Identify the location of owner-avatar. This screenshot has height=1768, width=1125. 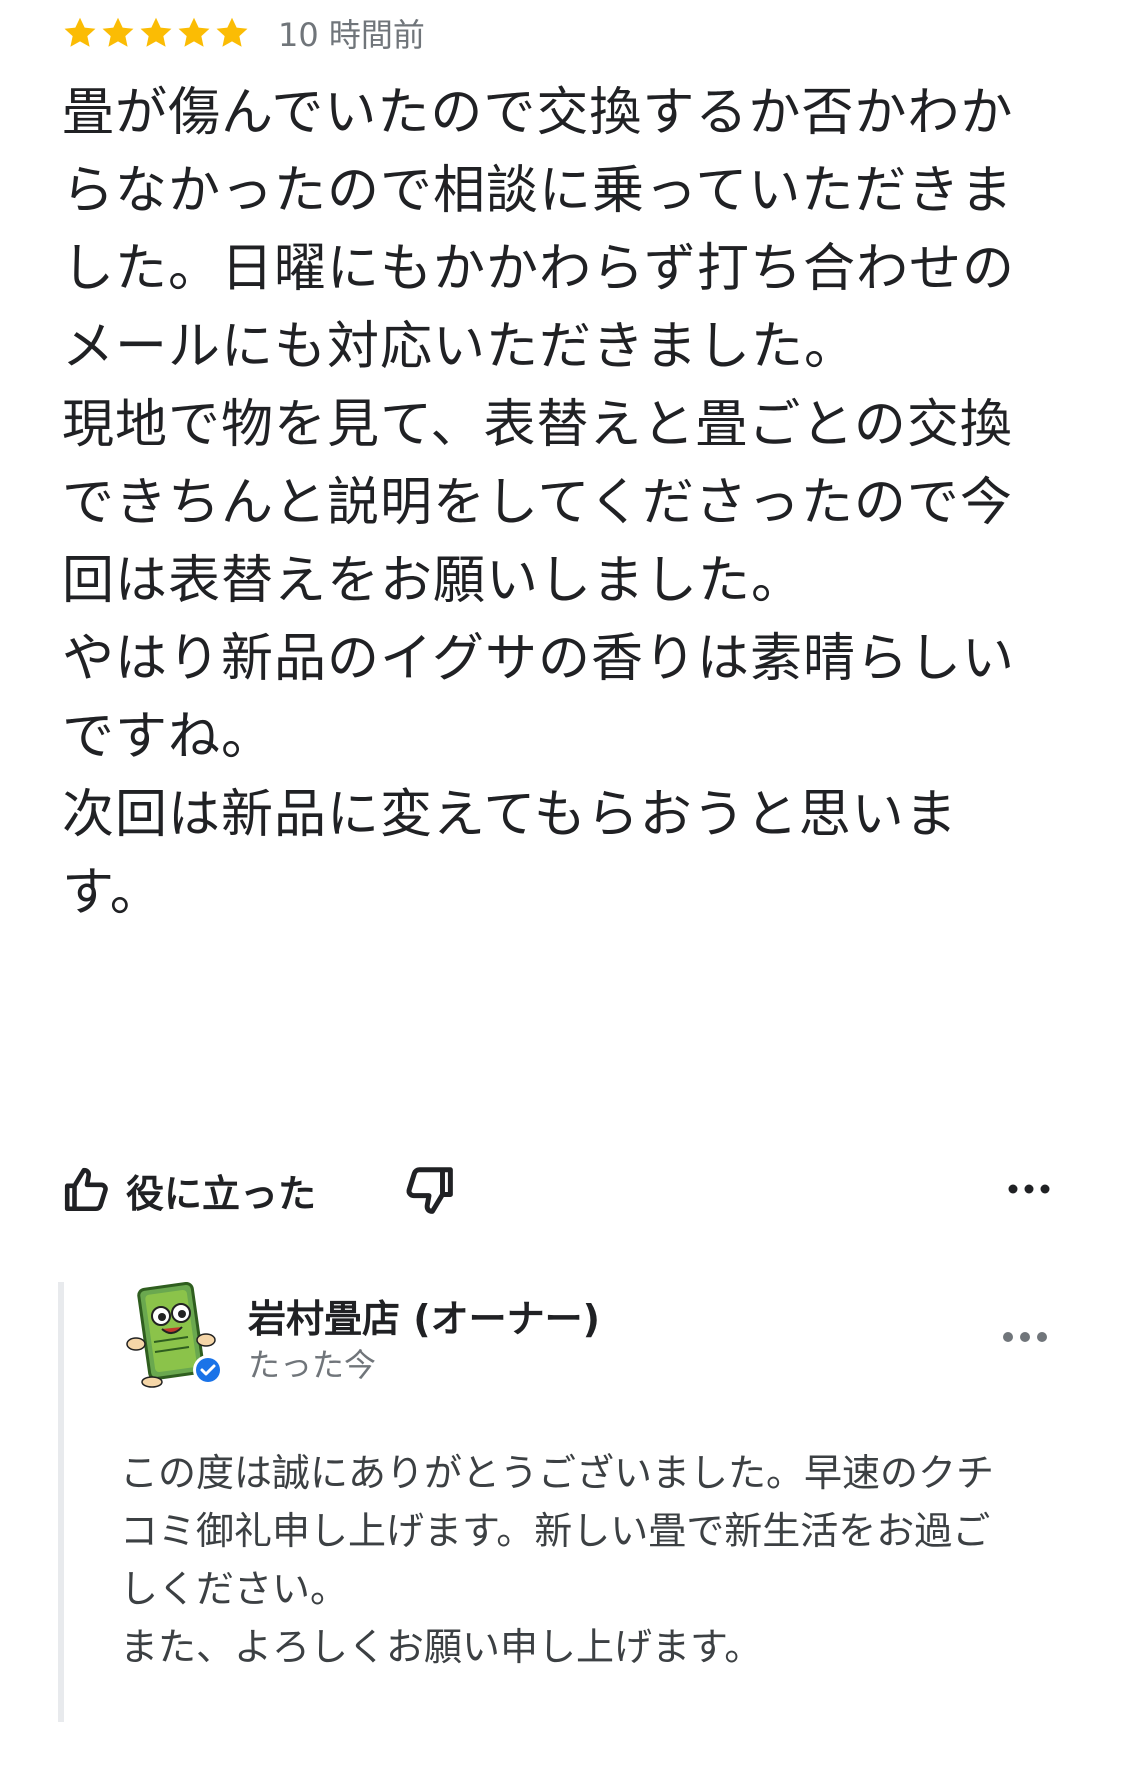
(179, 1337).